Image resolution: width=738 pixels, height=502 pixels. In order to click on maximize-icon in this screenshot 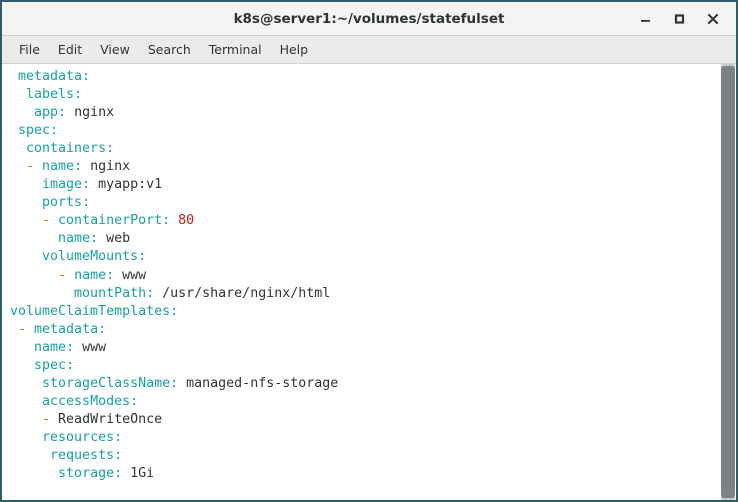, I will do `click(679, 18)`.